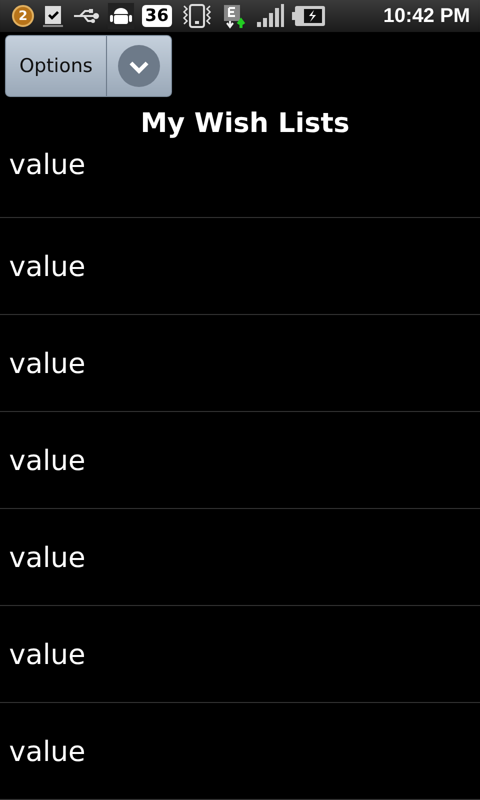  What do you see at coordinates (426, 16) in the screenshot?
I see `clock-time: 10:42 PM` at bounding box center [426, 16].